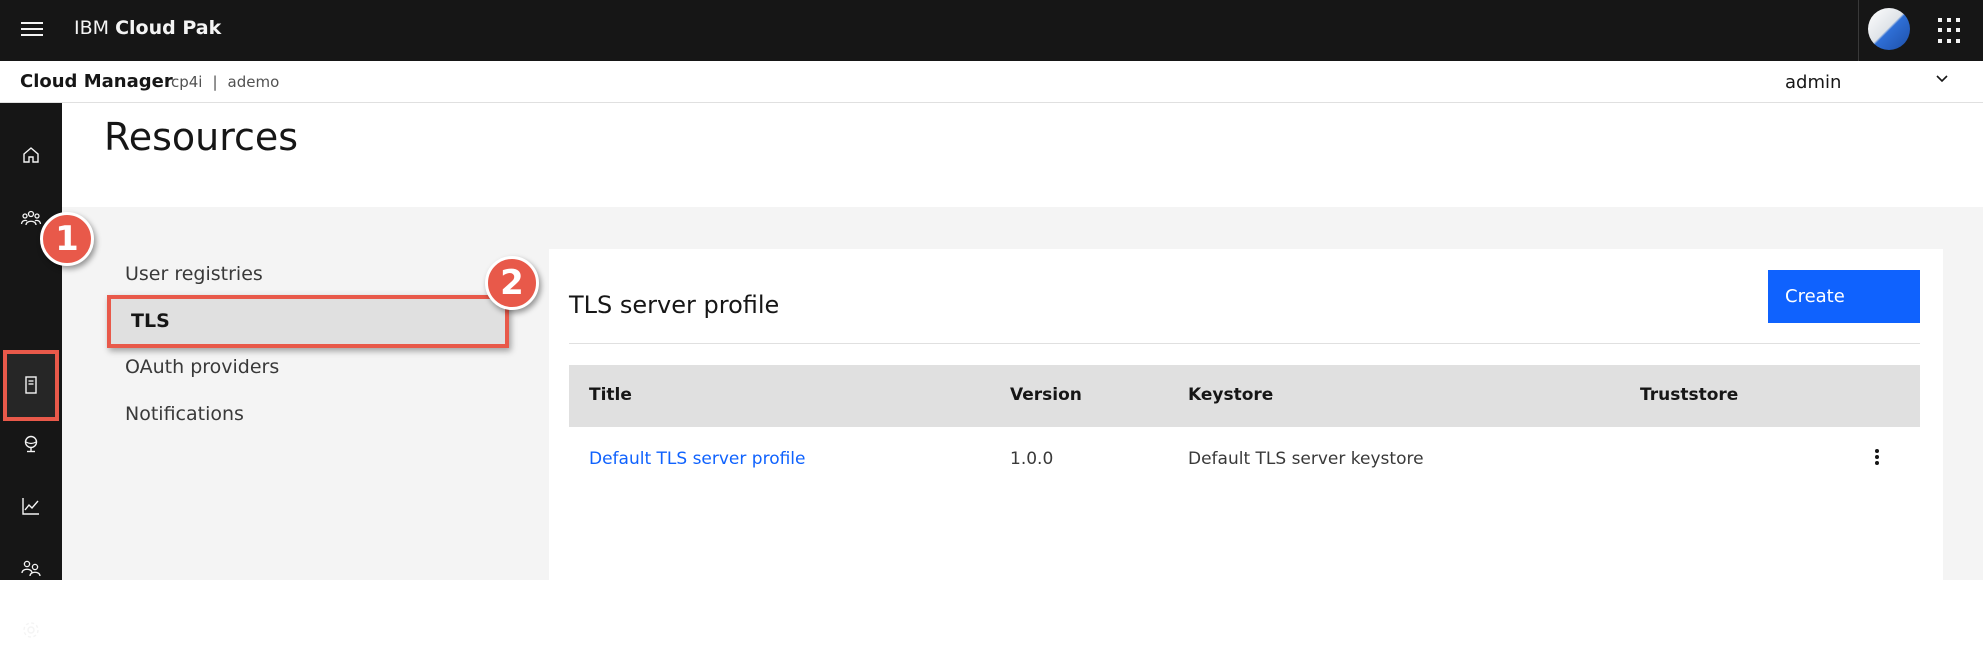 The width and height of the screenshot is (1983, 661). Describe the element at coordinates (1306, 459) in the screenshot. I see `row-keystore: Default TLS server keystore` at that location.